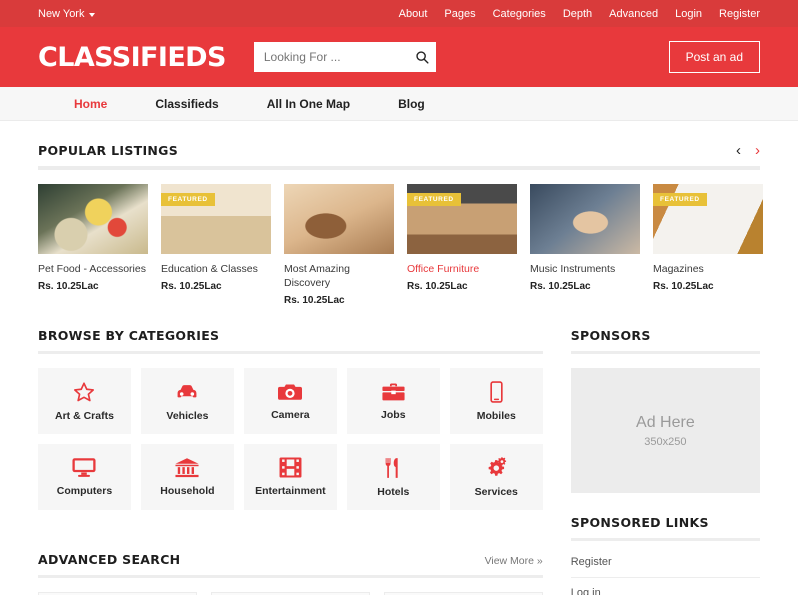  What do you see at coordinates (84, 392) in the screenshot?
I see `star-icon` at bounding box center [84, 392].